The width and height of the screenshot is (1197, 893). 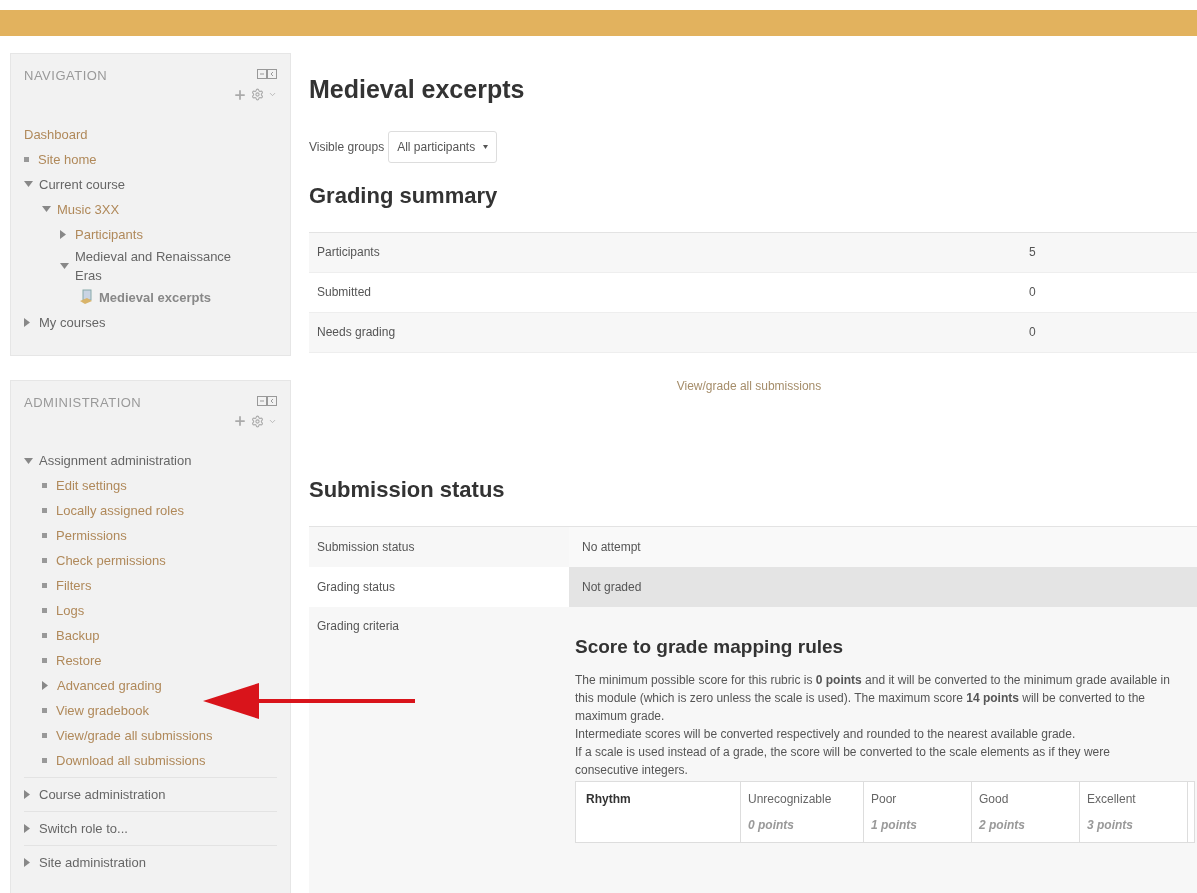 I want to click on nav-item: Current course, so click(x=82, y=184).